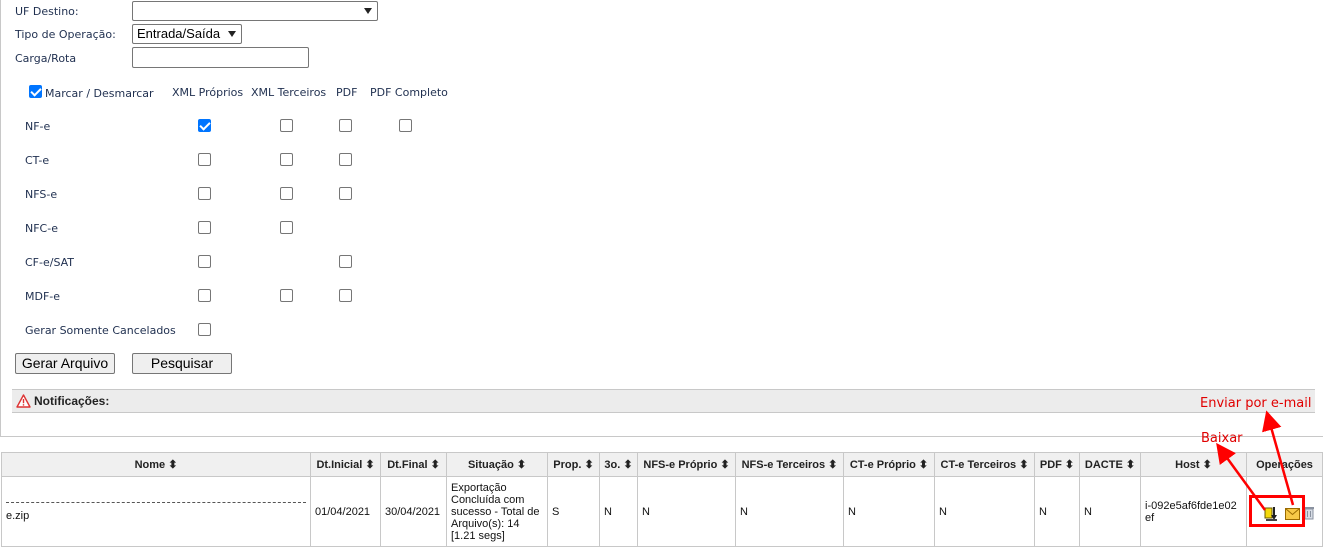  What do you see at coordinates (1255, 460) in the screenshot?
I see `annotation-arrows` at bounding box center [1255, 460].